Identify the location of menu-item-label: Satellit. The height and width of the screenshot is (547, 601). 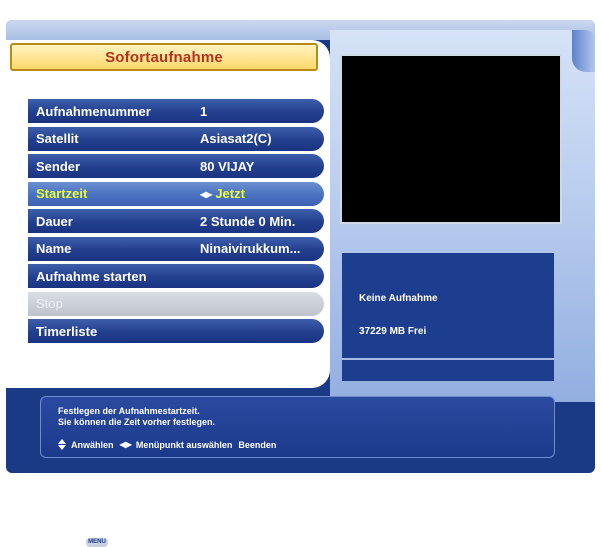
(57, 138).